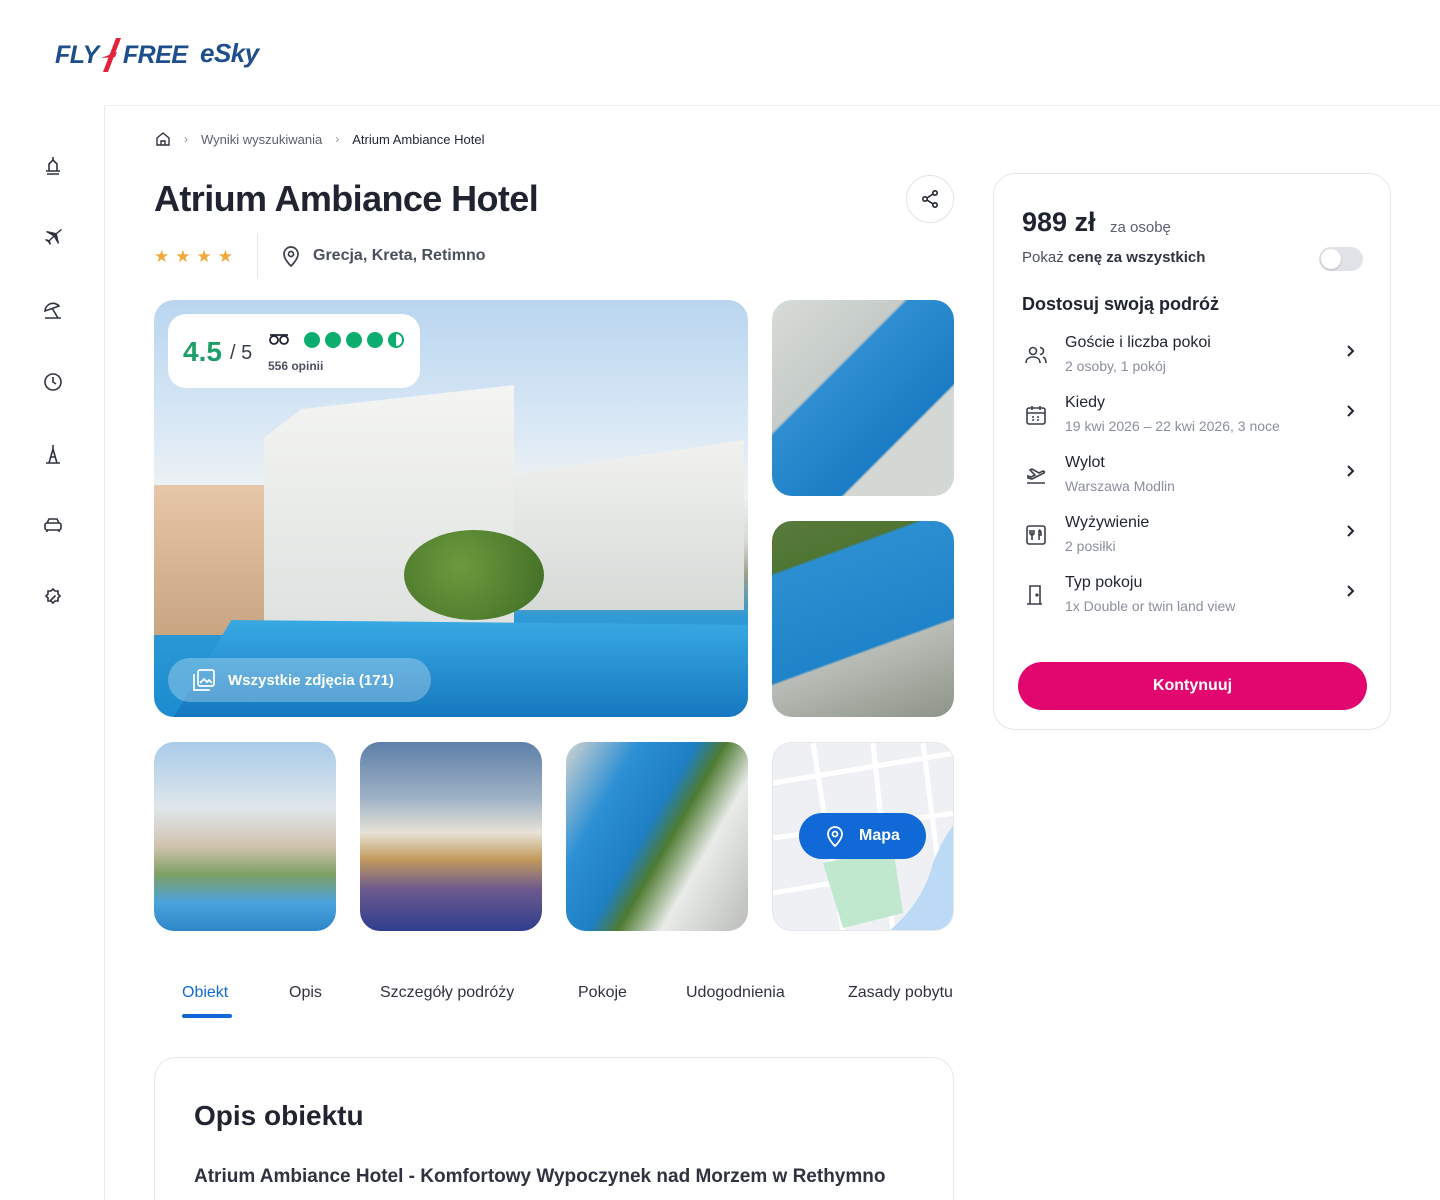 This screenshot has width=1440, height=1200. I want to click on map-label: Mapa, so click(879, 835).